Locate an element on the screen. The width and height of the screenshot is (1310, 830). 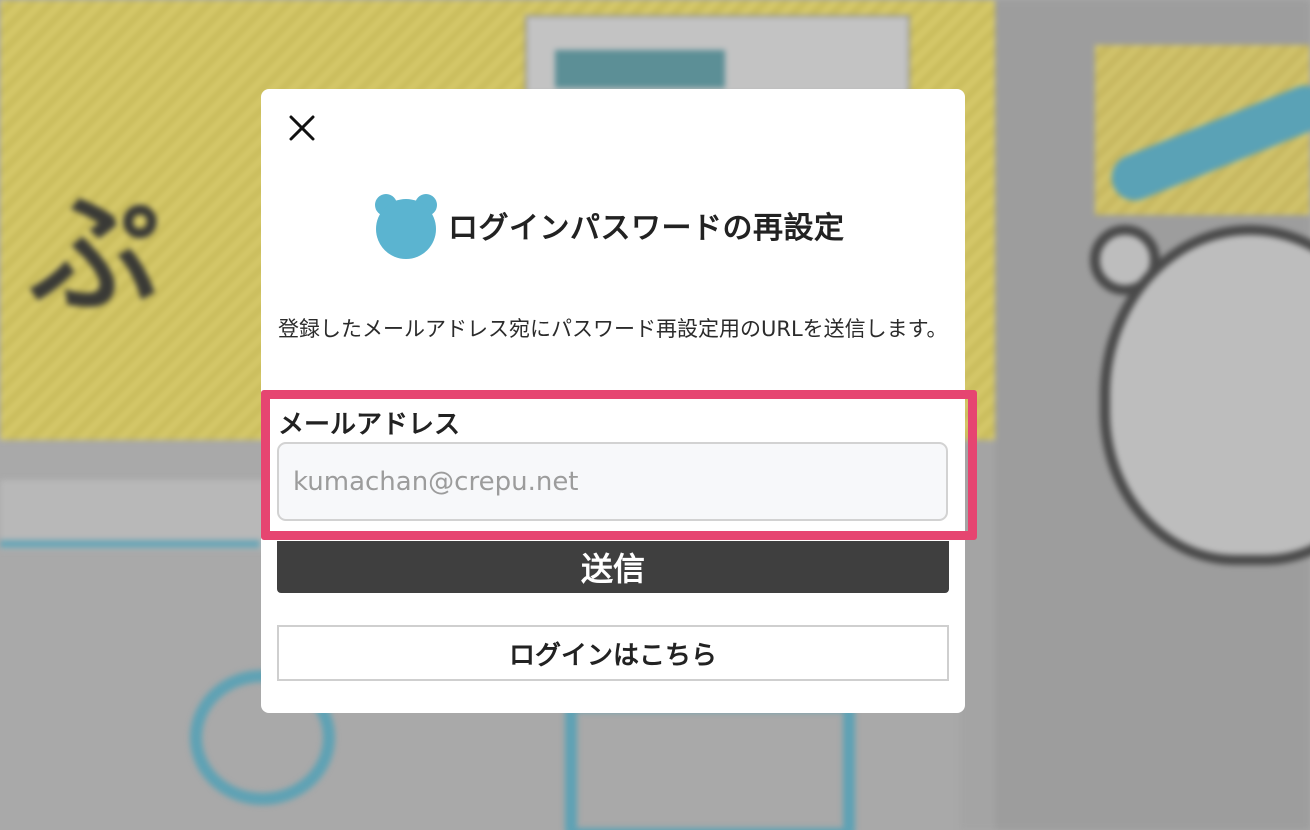
close-icon is located at coordinates (302, 128).